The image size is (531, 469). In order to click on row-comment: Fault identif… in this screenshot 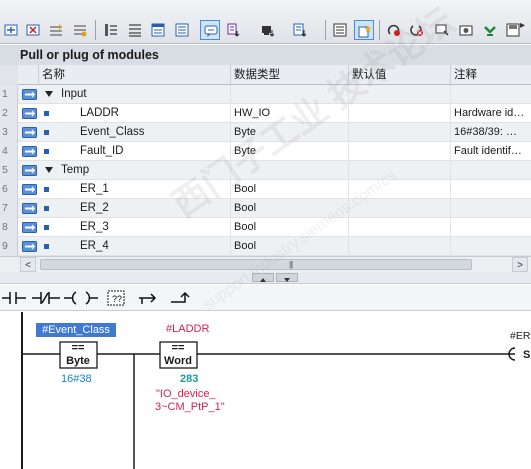, I will do `click(490, 151)`.